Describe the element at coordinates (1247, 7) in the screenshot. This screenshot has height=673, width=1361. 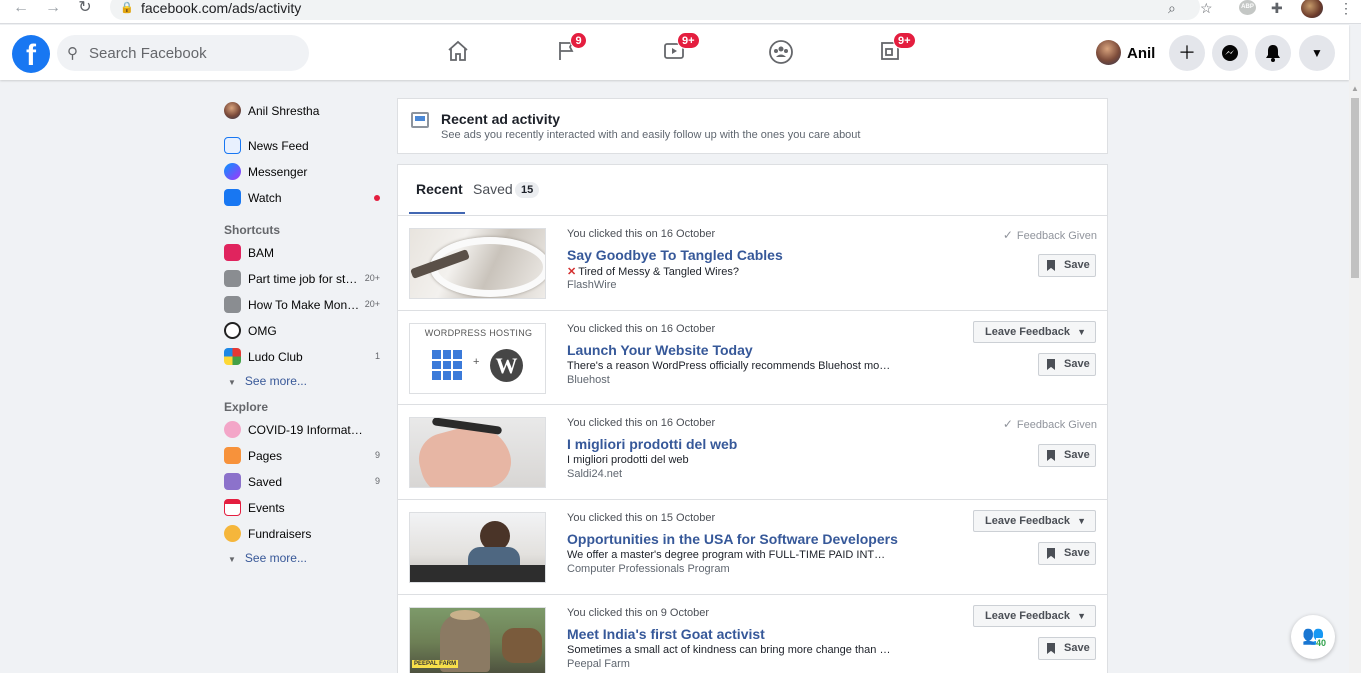
I see `adblock-extension-icon: ABP` at that location.